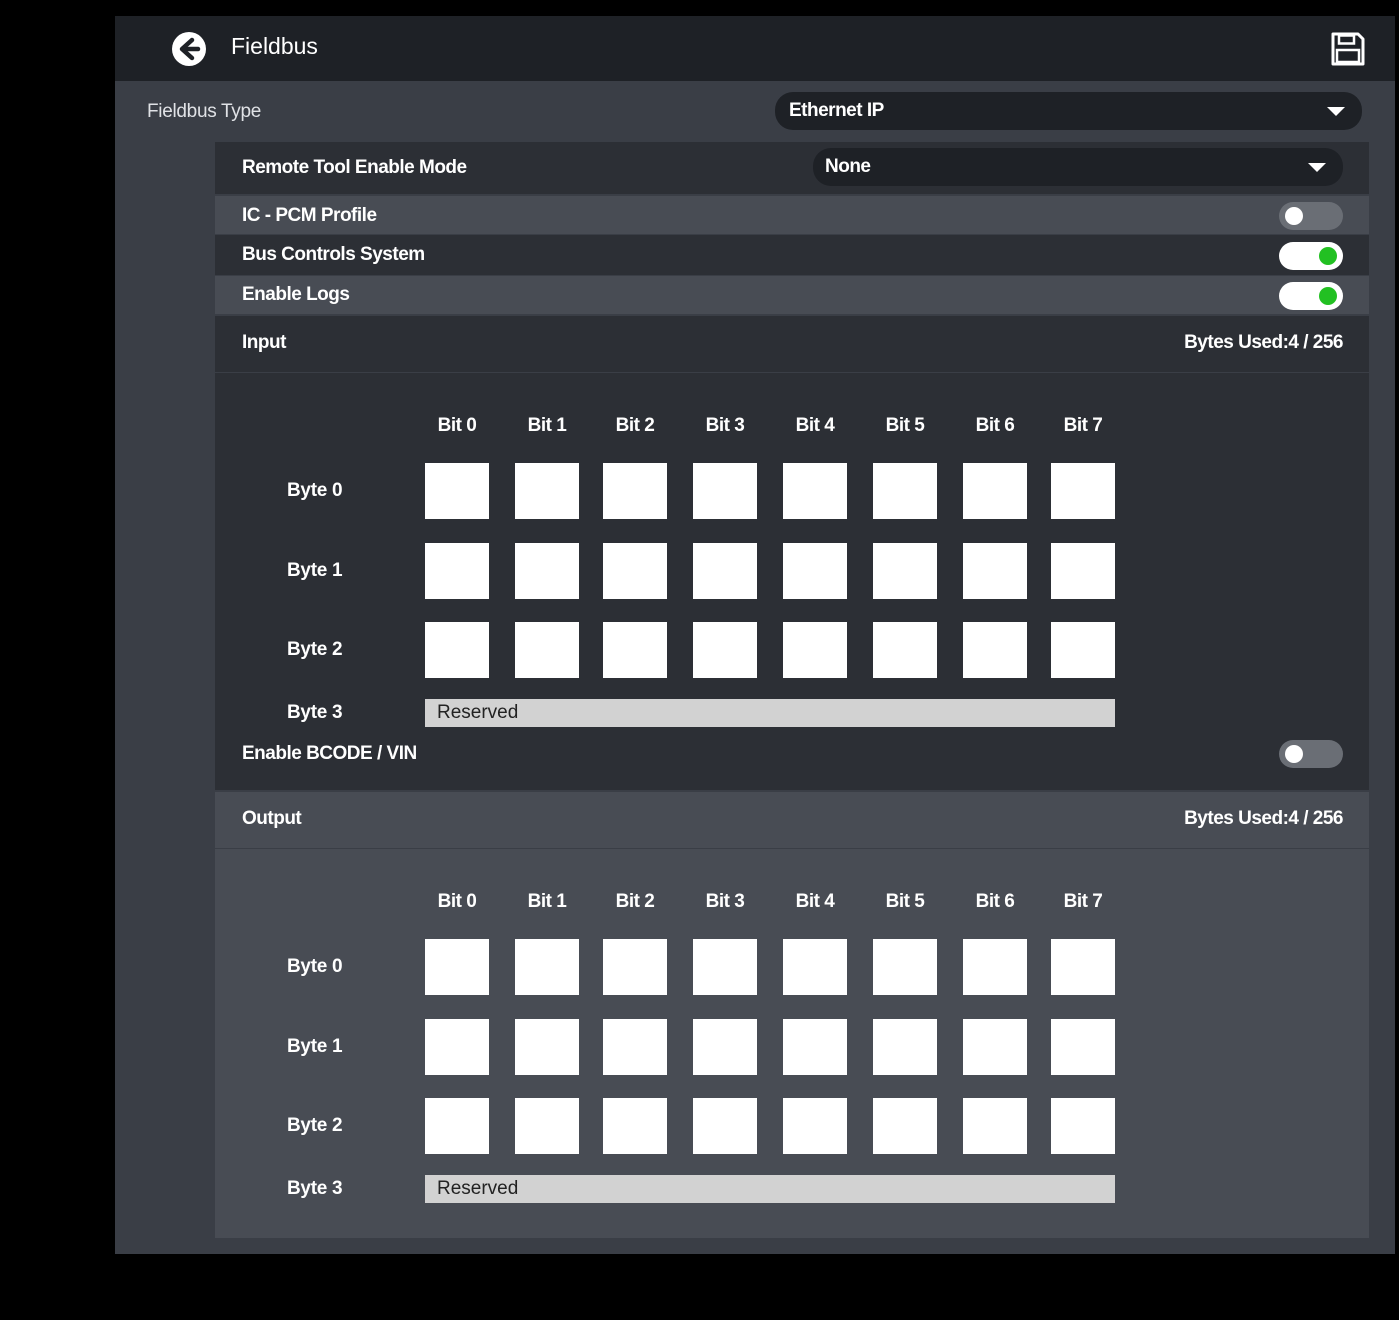 This screenshot has width=1399, height=1320. I want to click on input-bytes-used: Bytes Used:4 / 256, so click(1263, 342).